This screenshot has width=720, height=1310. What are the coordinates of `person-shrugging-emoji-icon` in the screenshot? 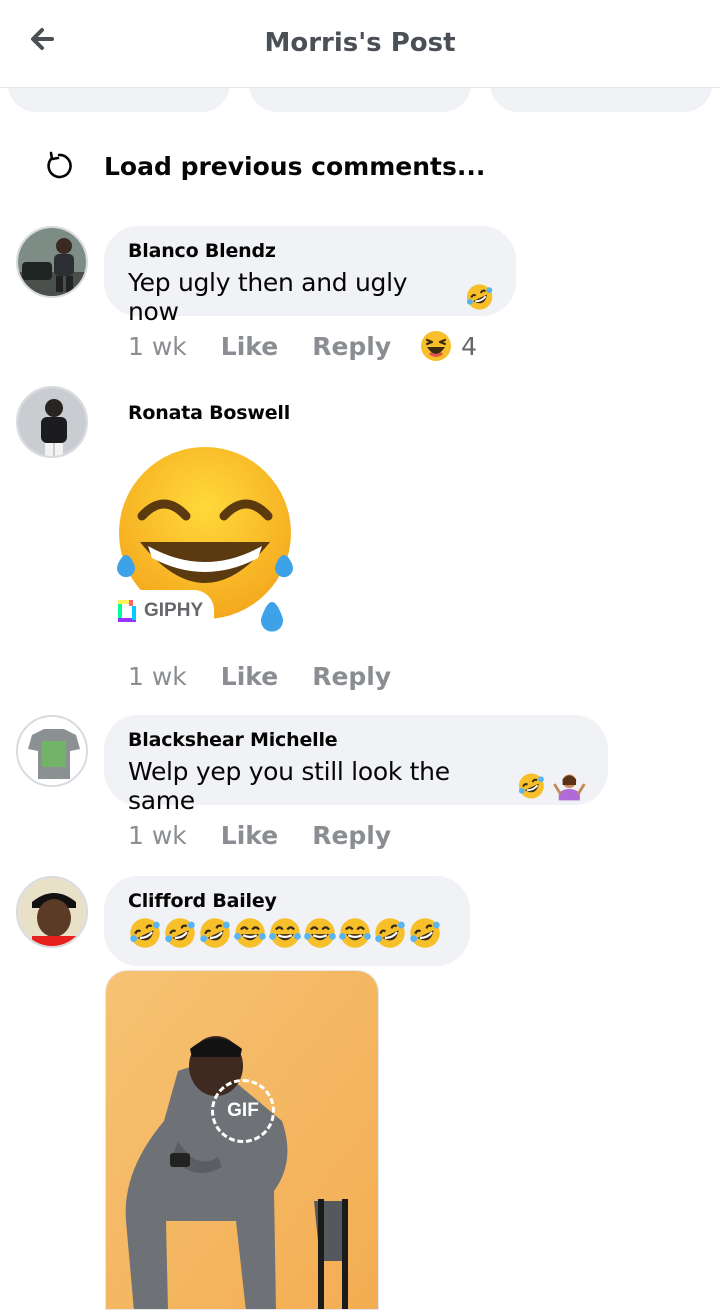 It's located at (569, 787).